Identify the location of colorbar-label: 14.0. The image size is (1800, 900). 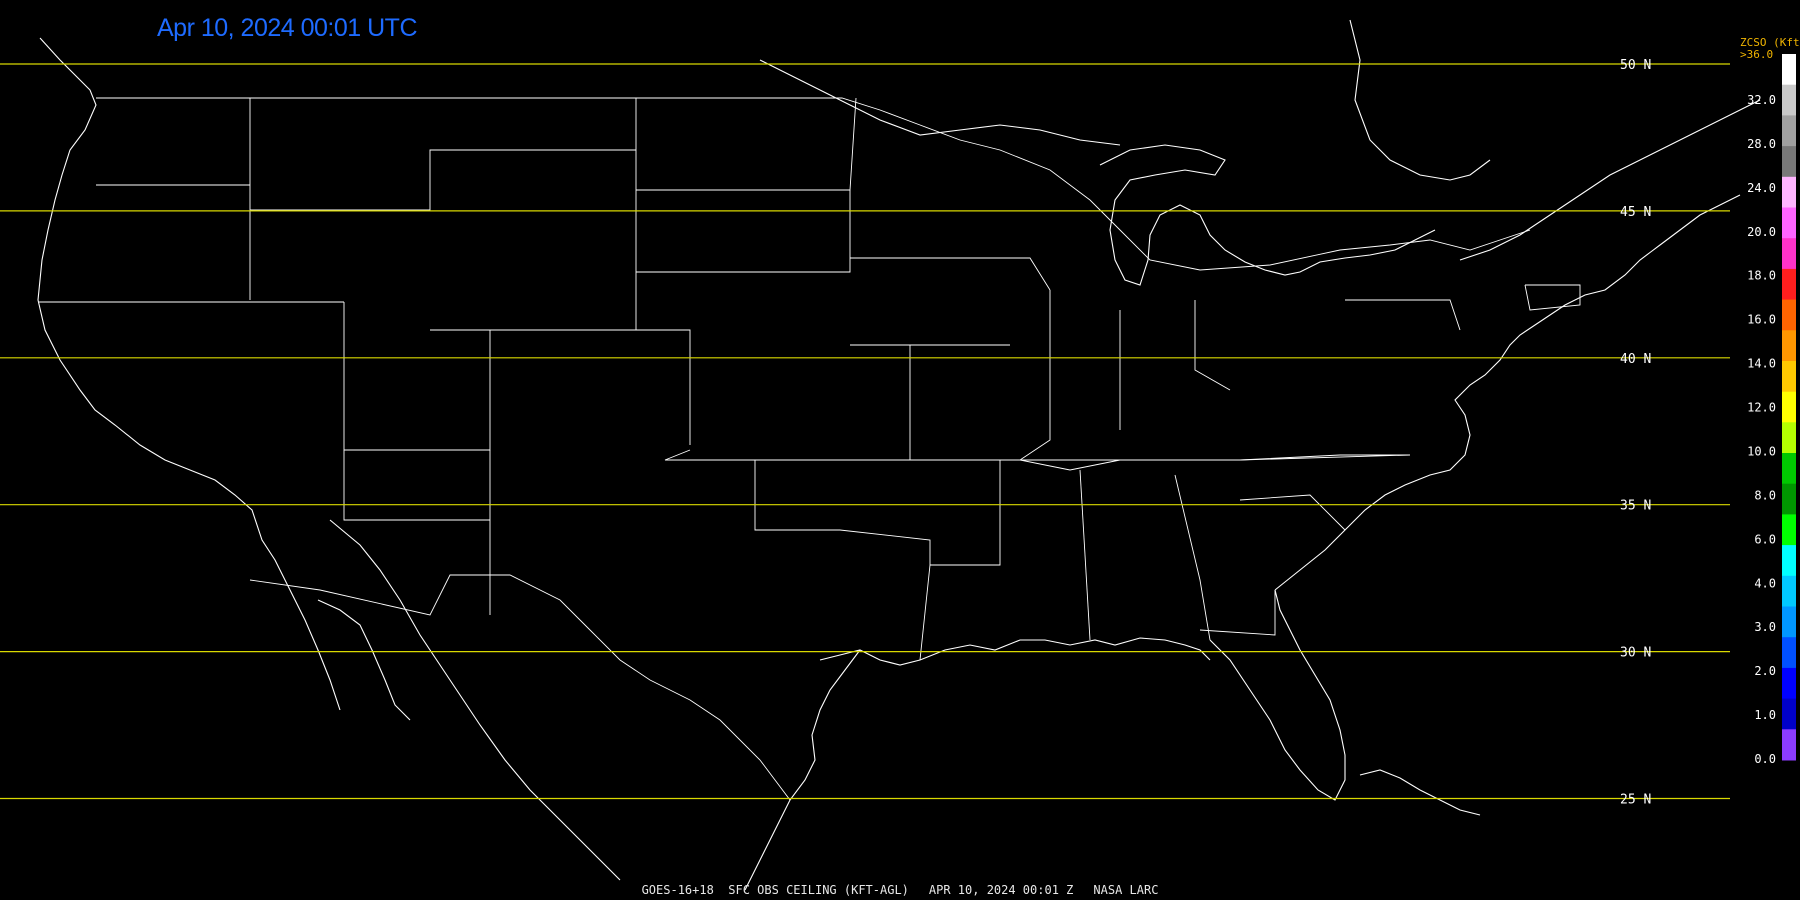
(1761, 364).